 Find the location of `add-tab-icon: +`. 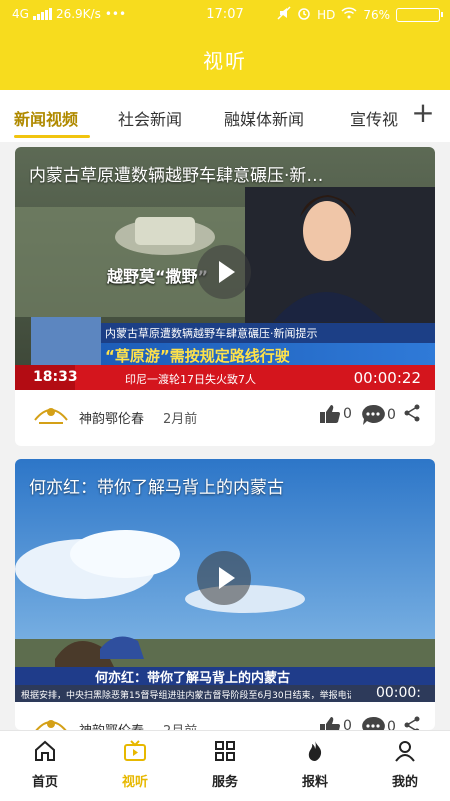

add-tab-icon: + is located at coordinates (423, 113).